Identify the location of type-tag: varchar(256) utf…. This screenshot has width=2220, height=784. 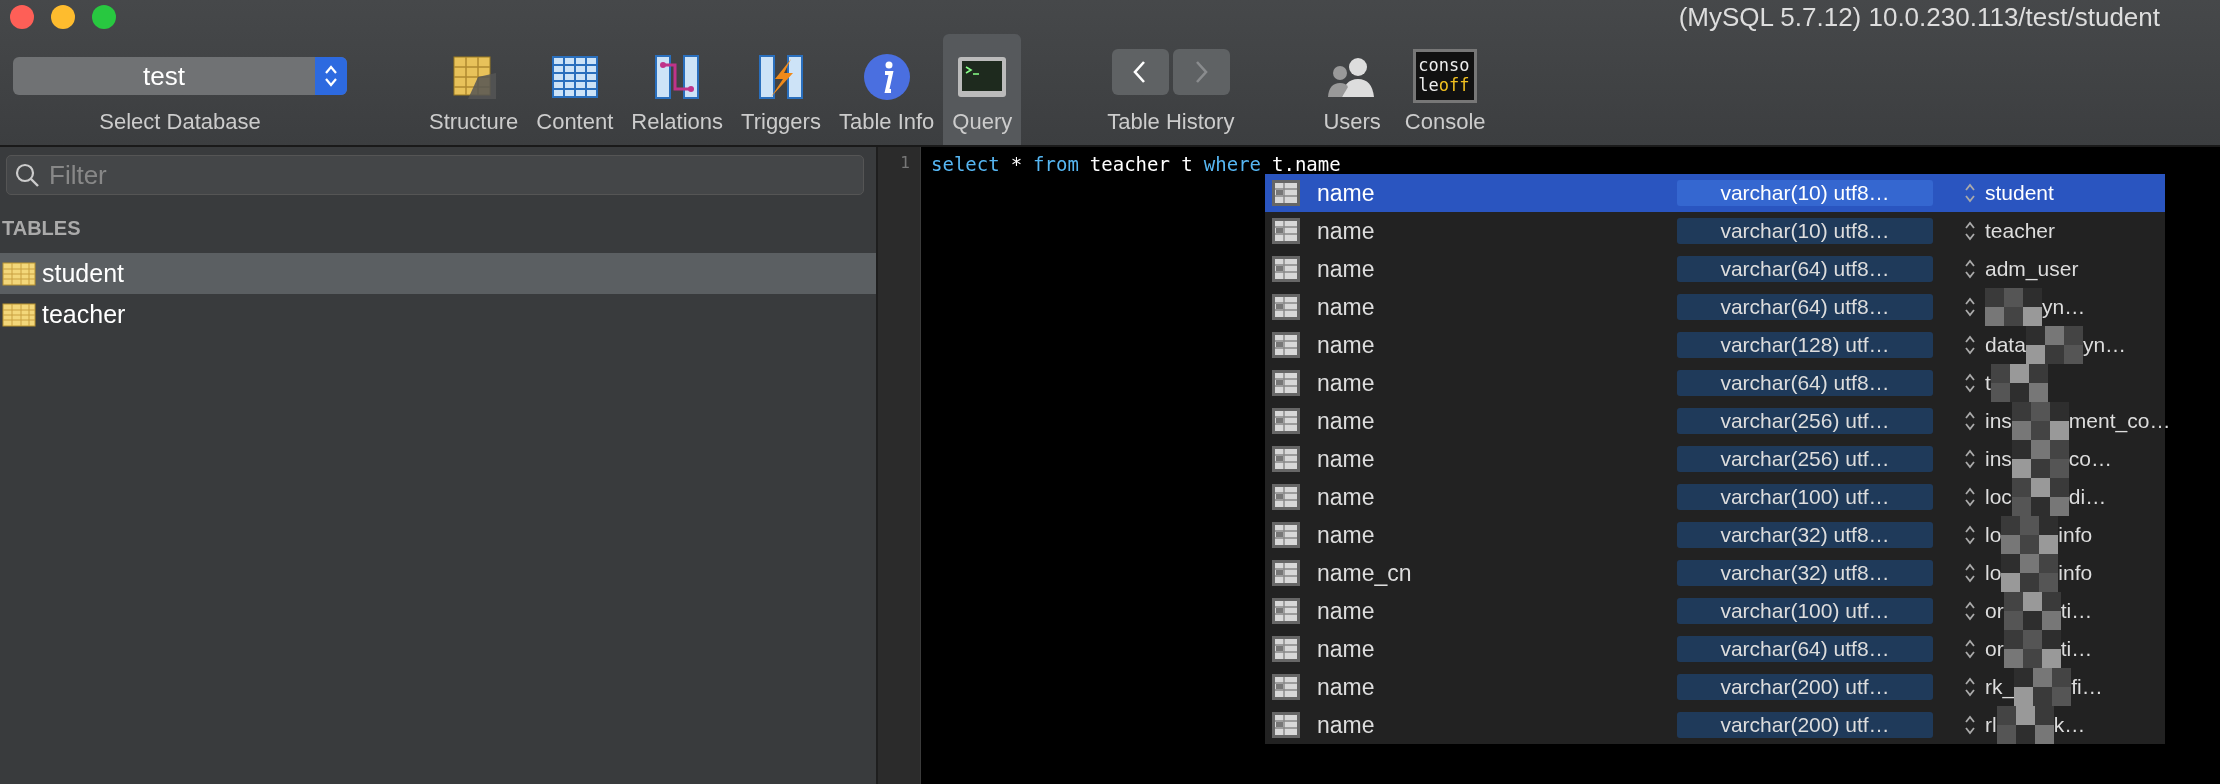
(1805, 421).